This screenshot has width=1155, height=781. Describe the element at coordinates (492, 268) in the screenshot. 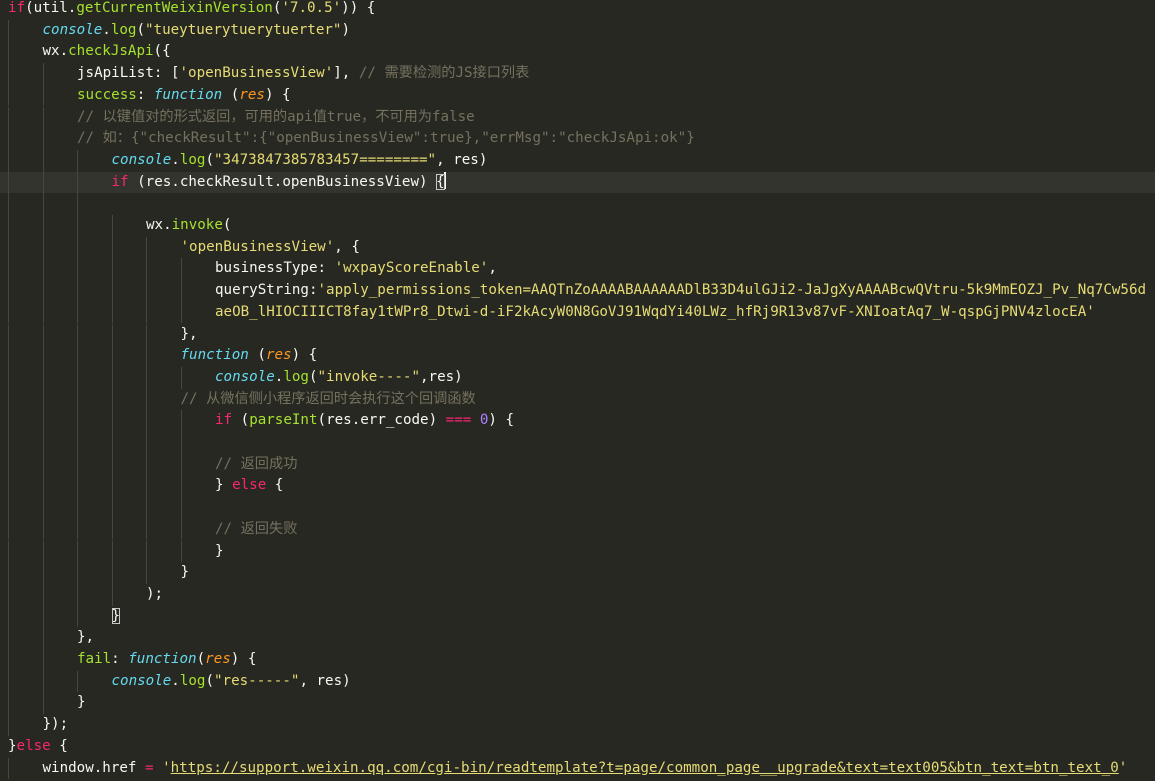

I see `code-text-token: ,` at that location.